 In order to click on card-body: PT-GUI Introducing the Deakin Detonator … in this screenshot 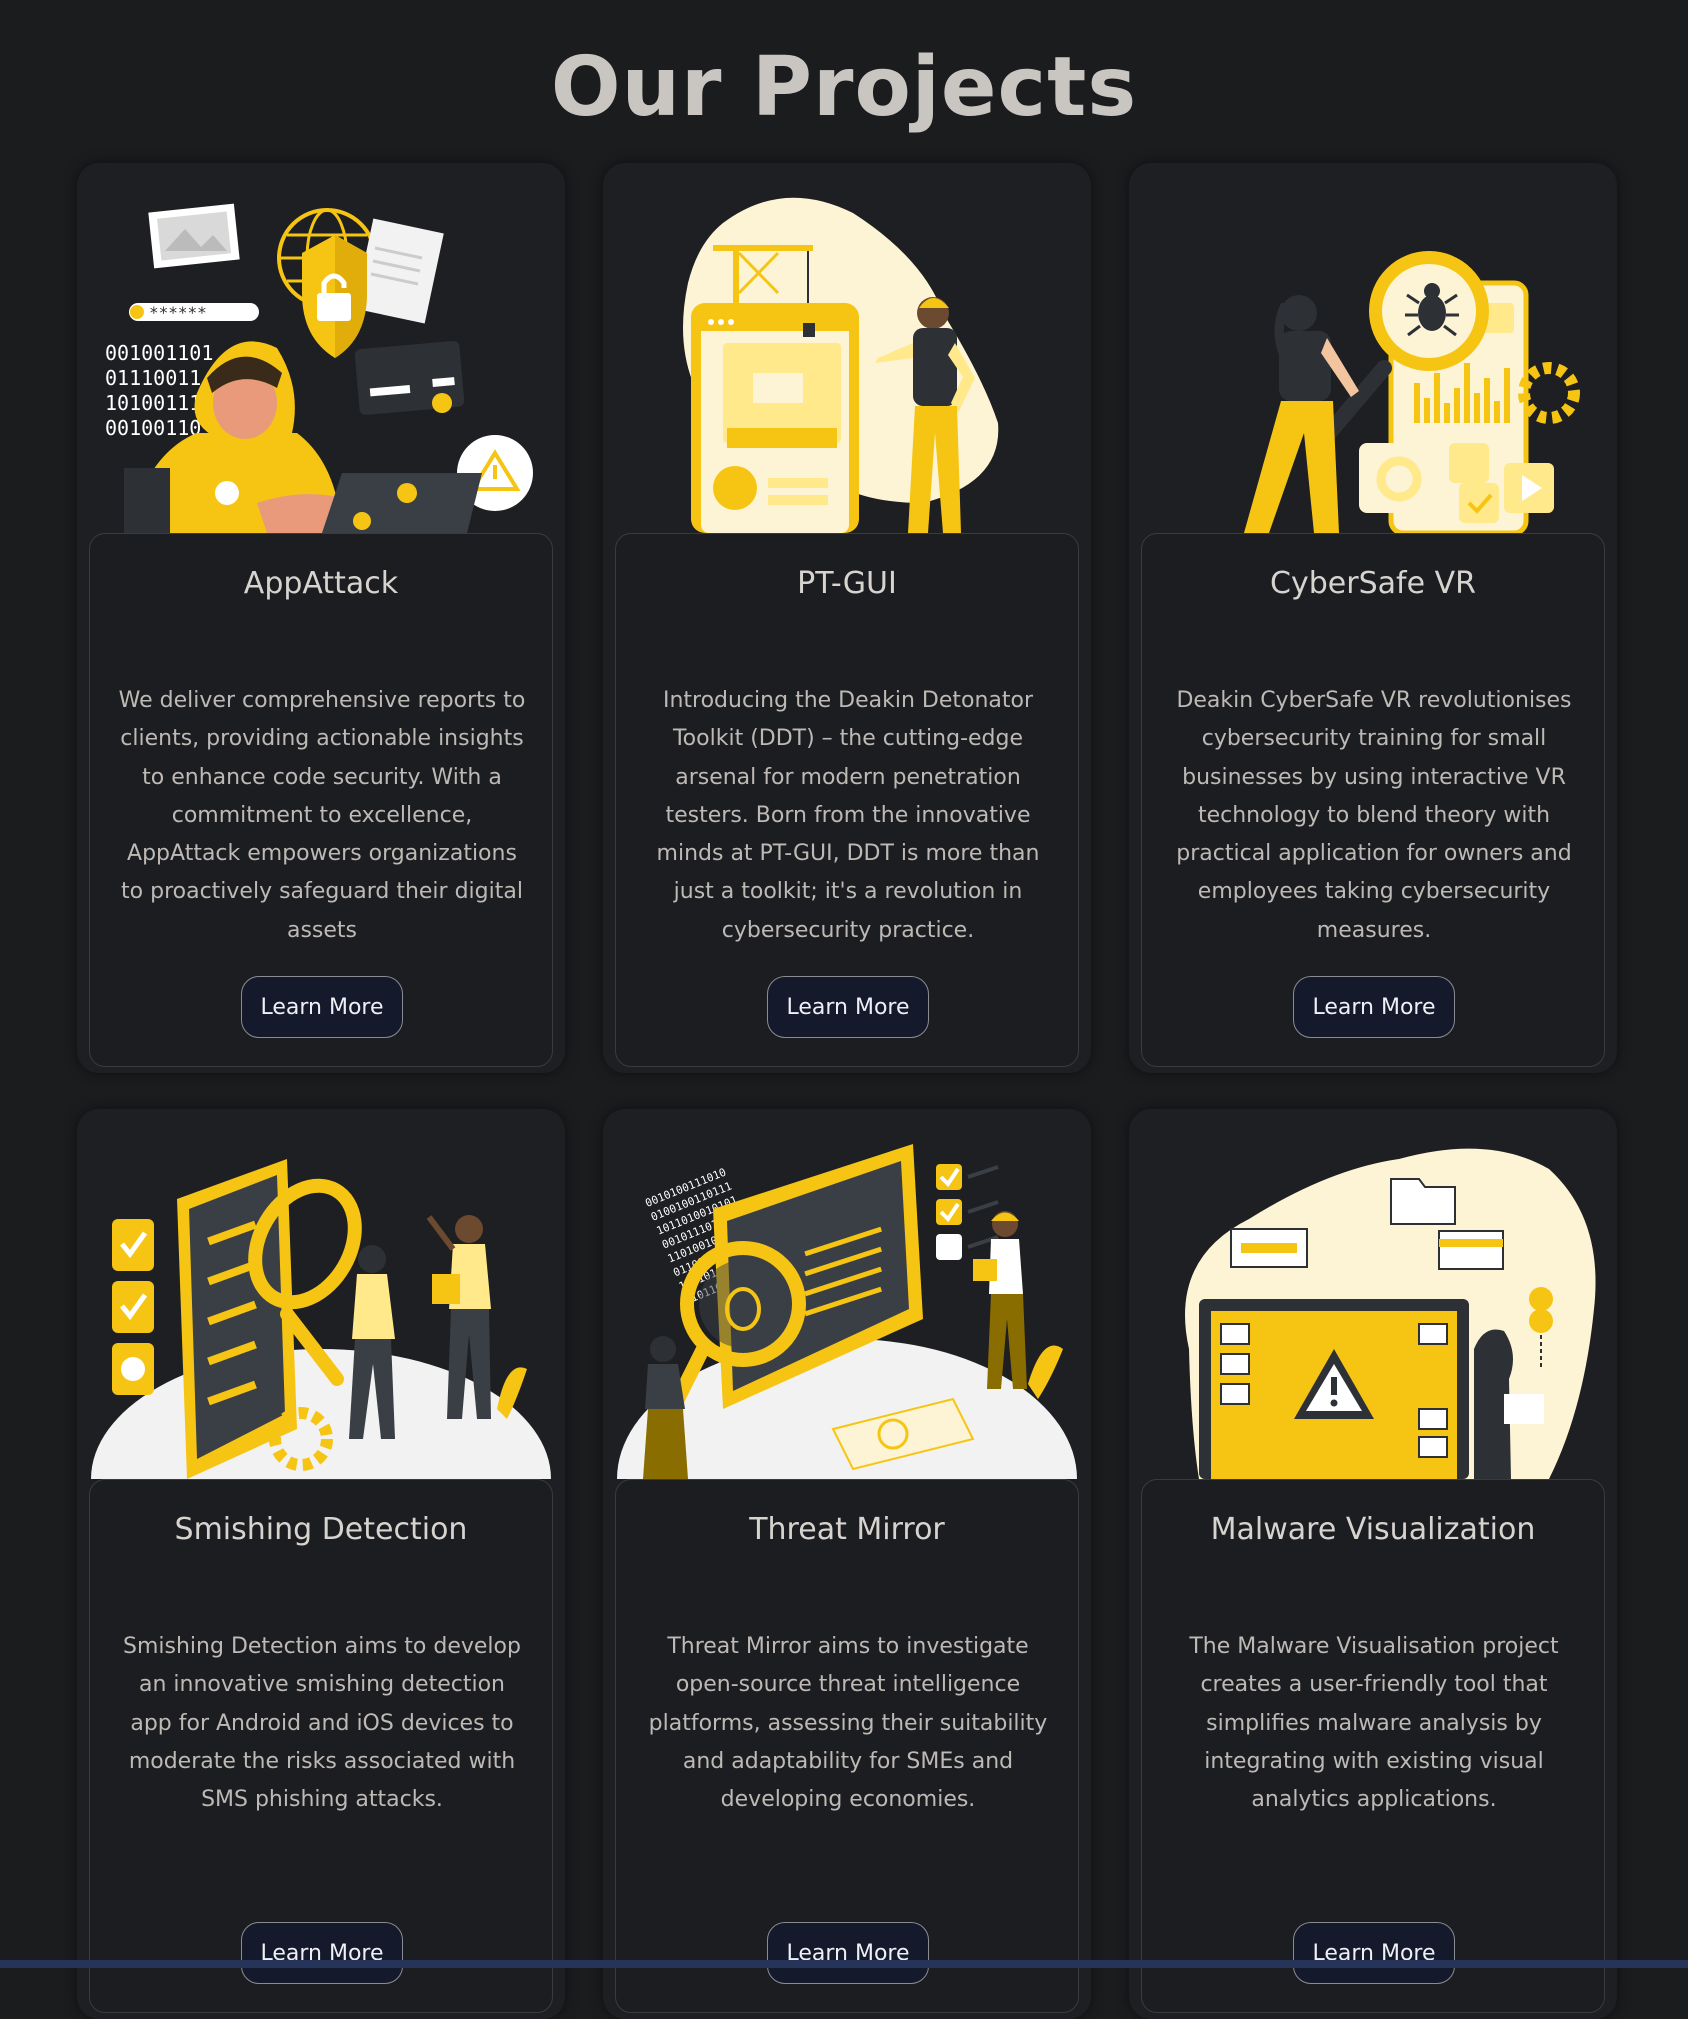, I will do `click(847, 800)`.